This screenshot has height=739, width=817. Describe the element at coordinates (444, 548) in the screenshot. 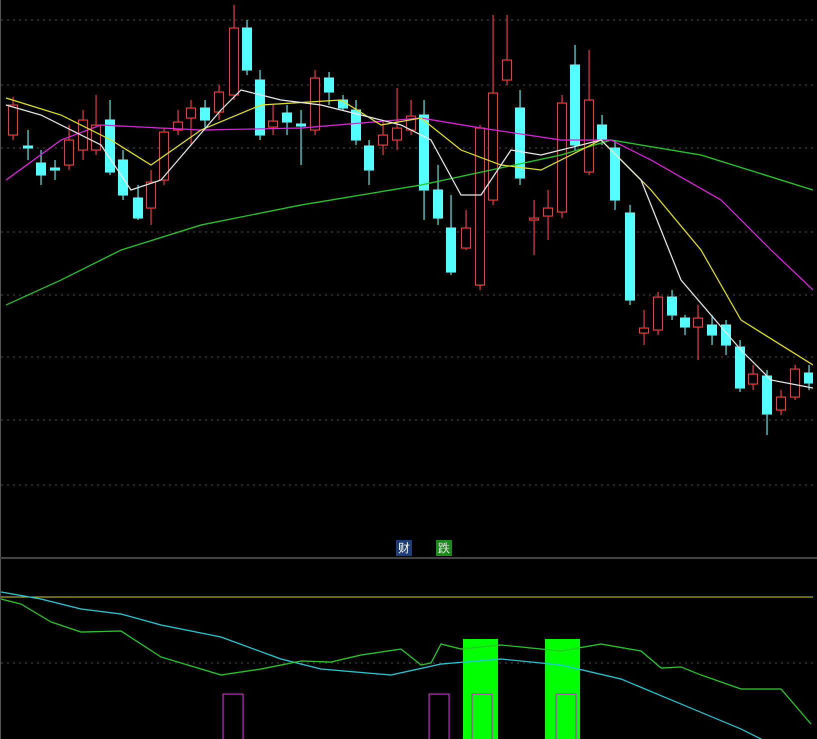

I see `signal-badge: 跌` at that location.